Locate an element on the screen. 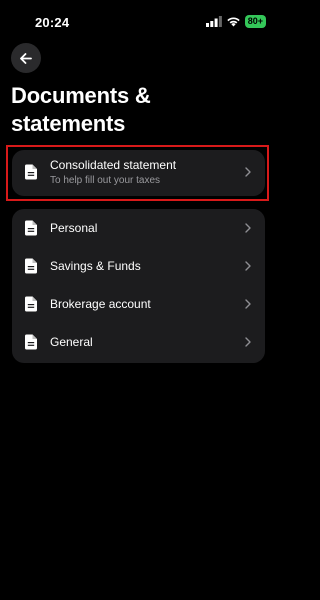 This screenshot has height=600, width=320. row-label: Brokerage account is located at coordinates (100, 303).